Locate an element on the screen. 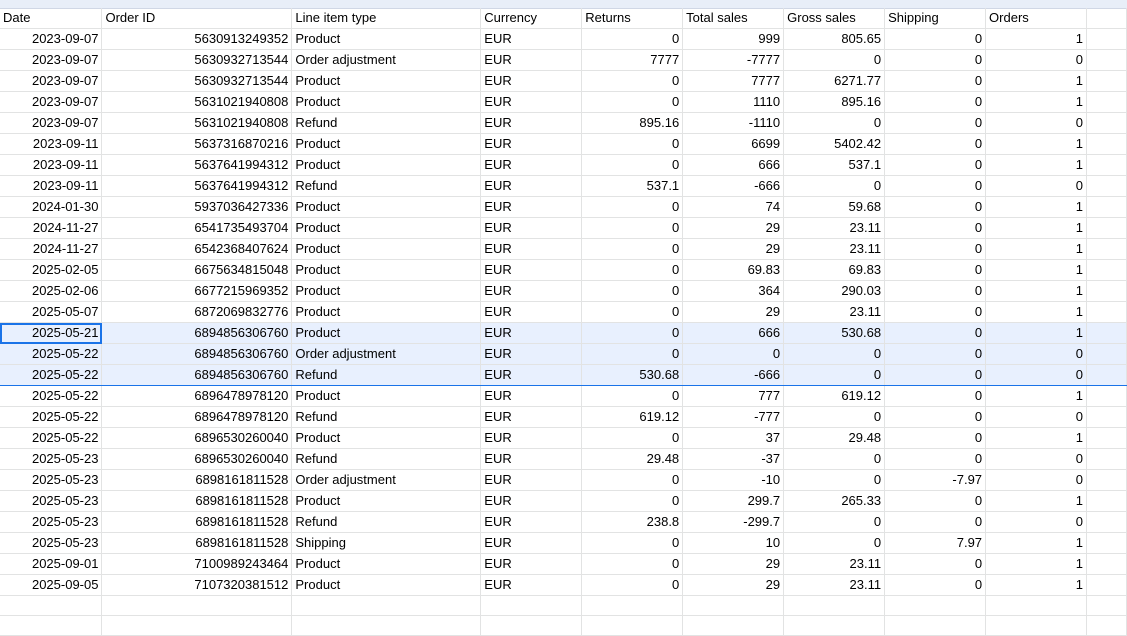 The image size is (1127, 636). cell-returns: 238.8 is located at coordinates (632, 522).